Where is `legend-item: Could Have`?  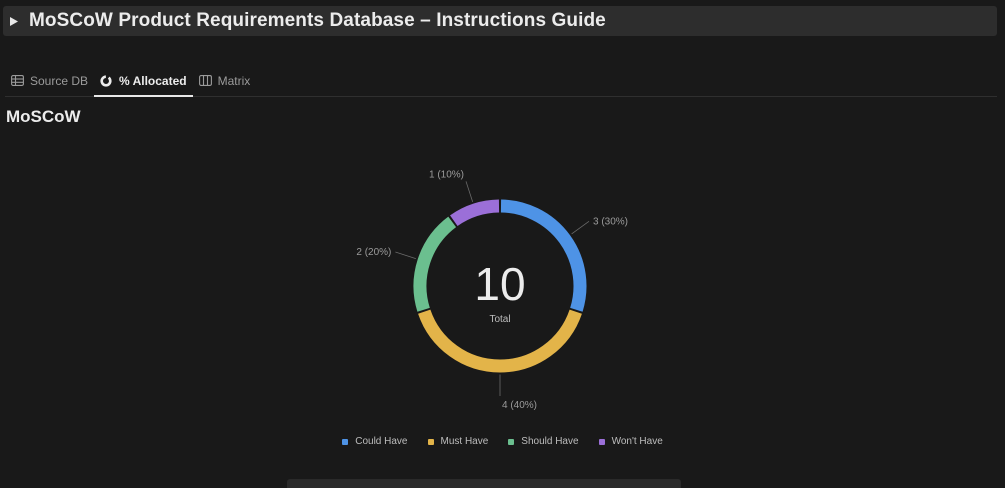
legend-item: Could Have is located at coordinates (375, 441).